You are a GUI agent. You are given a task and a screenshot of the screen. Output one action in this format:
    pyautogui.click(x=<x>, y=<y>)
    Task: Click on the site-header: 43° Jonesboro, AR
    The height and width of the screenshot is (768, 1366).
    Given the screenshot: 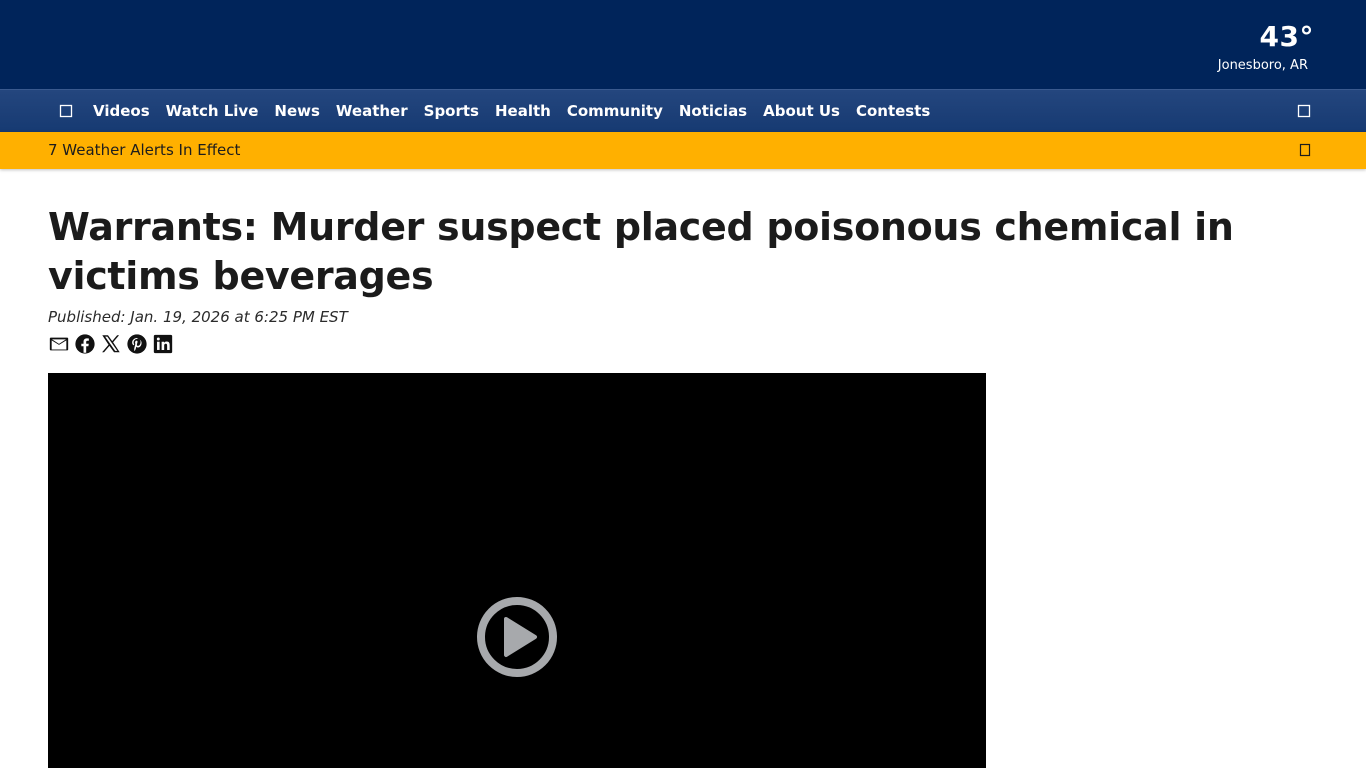 What is the action you would take?
    pyautogui.click(x=683, y=44)
    